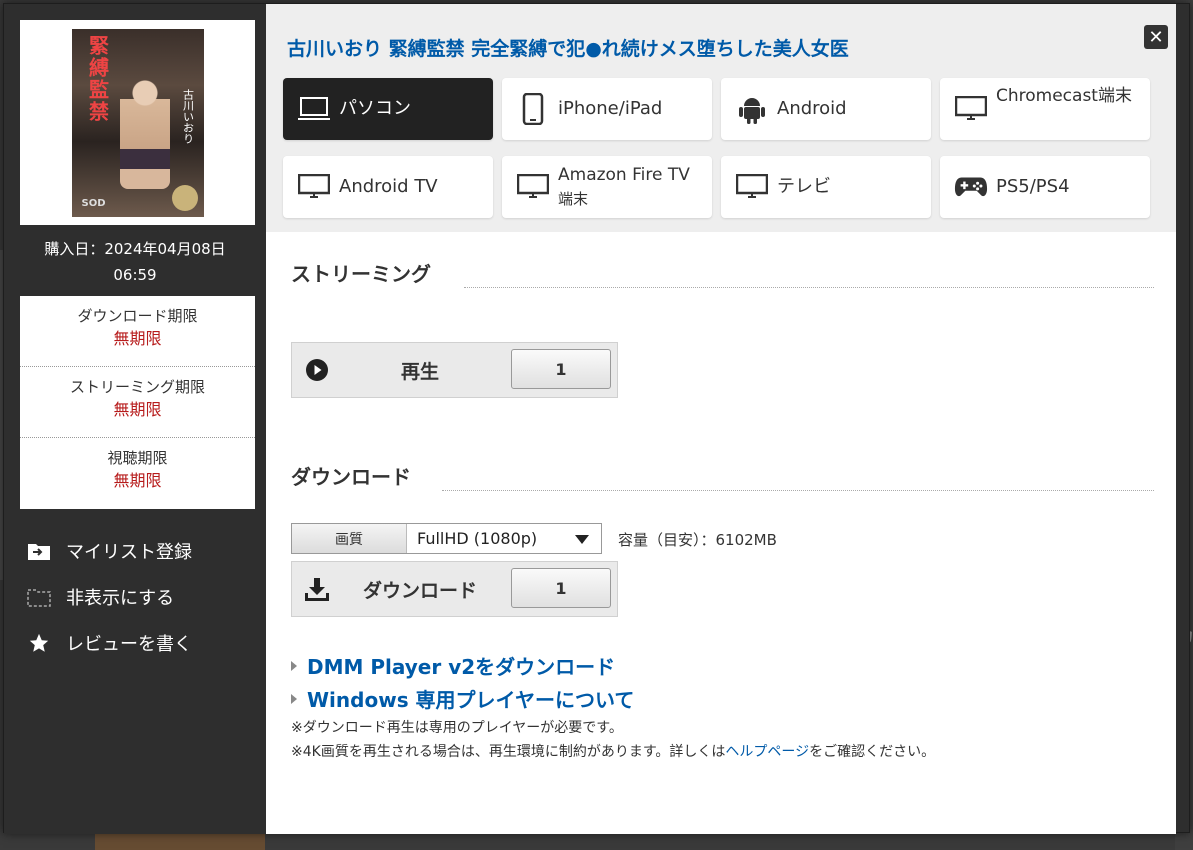  I want to click on link-text: Windows 専用プレイヤーについて, so click(471, 700).